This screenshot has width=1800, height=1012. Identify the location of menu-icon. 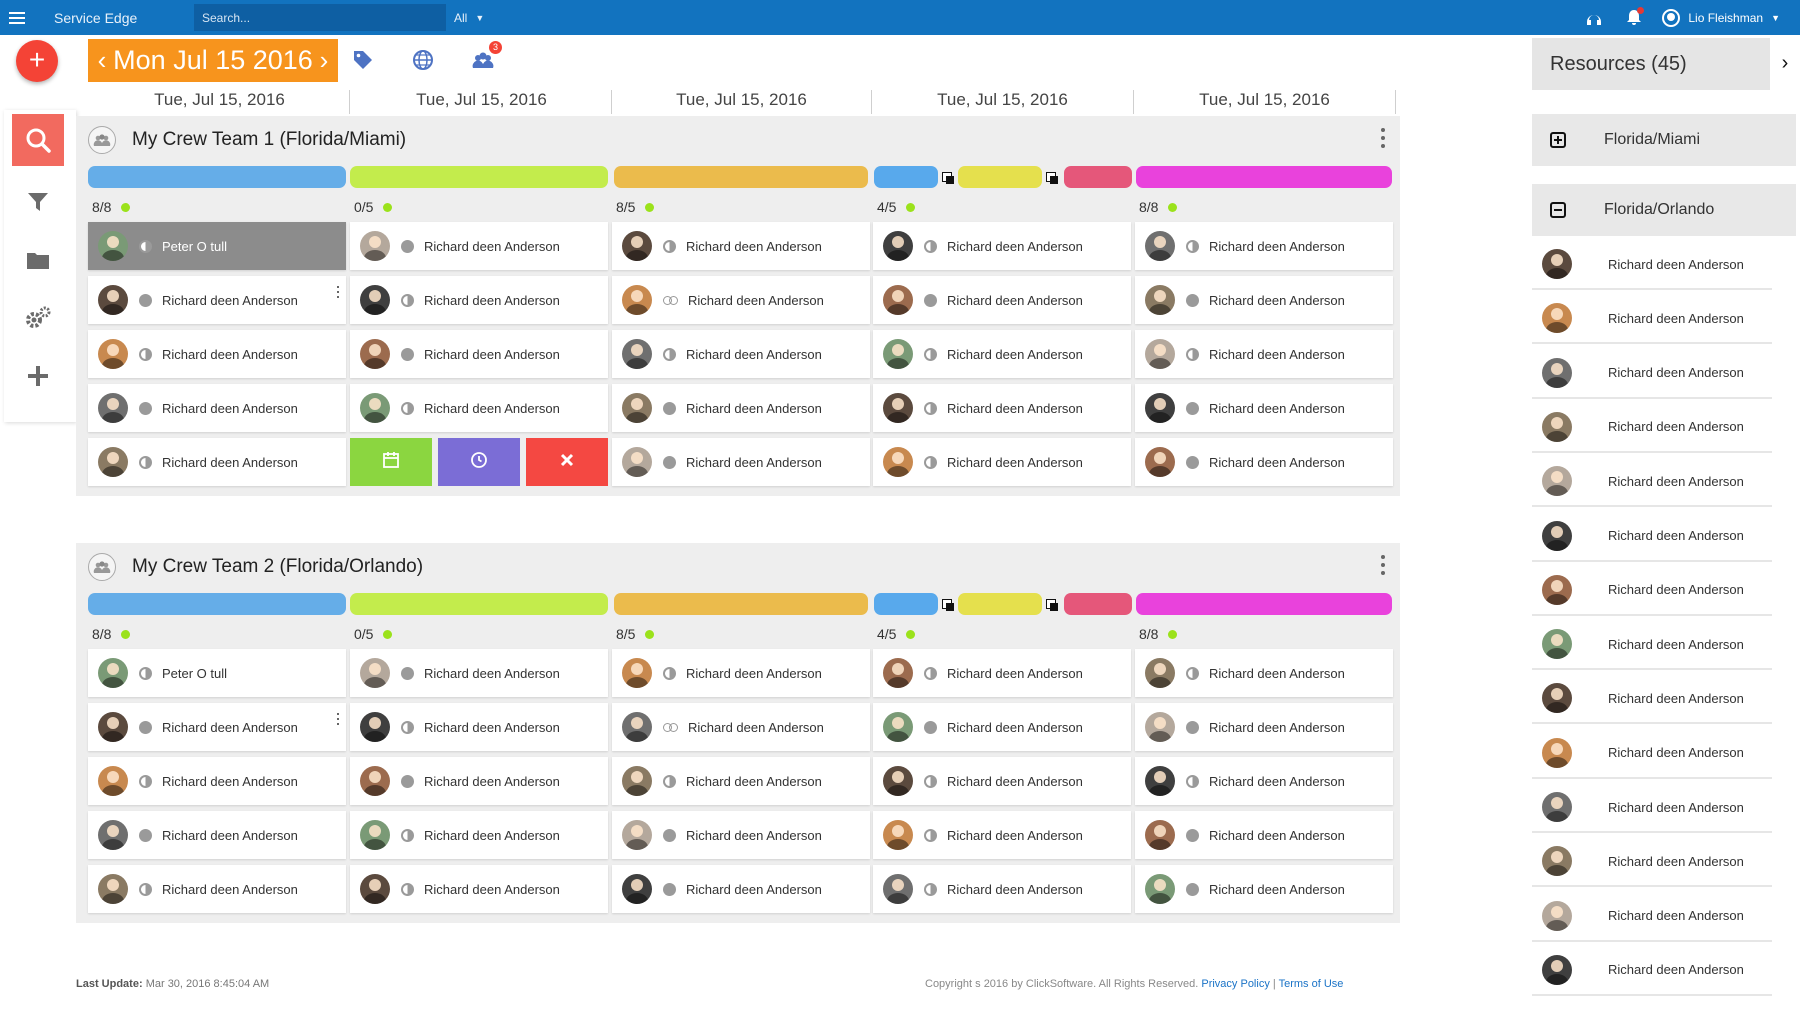
(17, 17).